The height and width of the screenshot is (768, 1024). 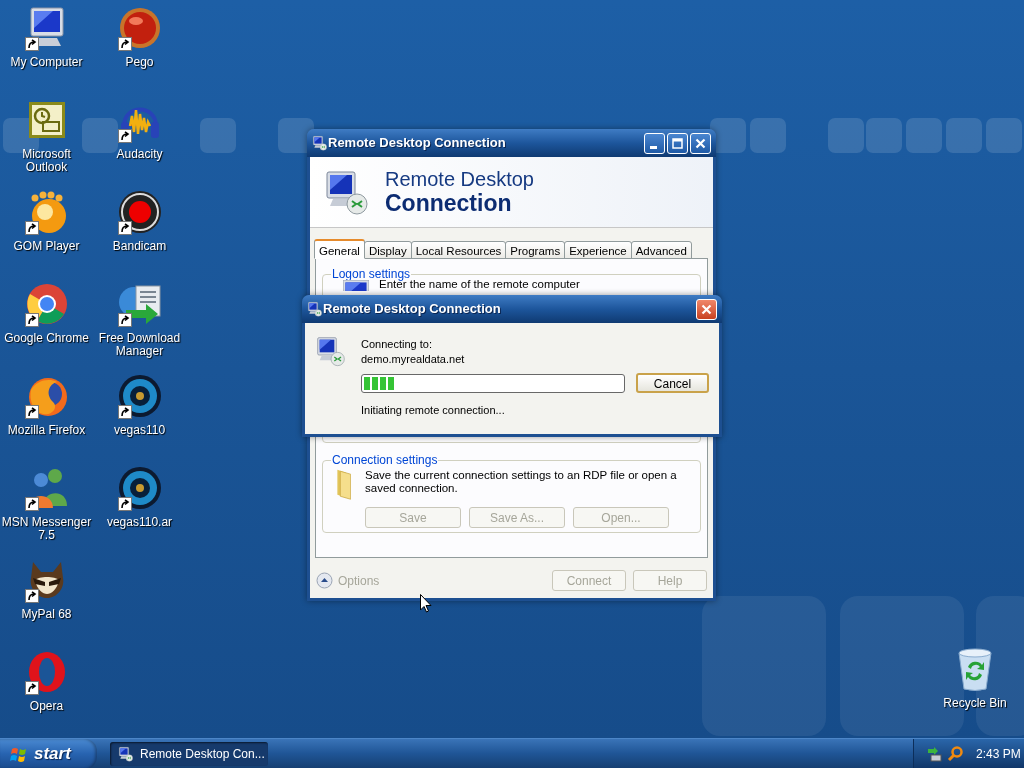 What do you see at coordinates (339, 249) in the screenshot?
I see `tab: General` at bounding box center [339, 249].